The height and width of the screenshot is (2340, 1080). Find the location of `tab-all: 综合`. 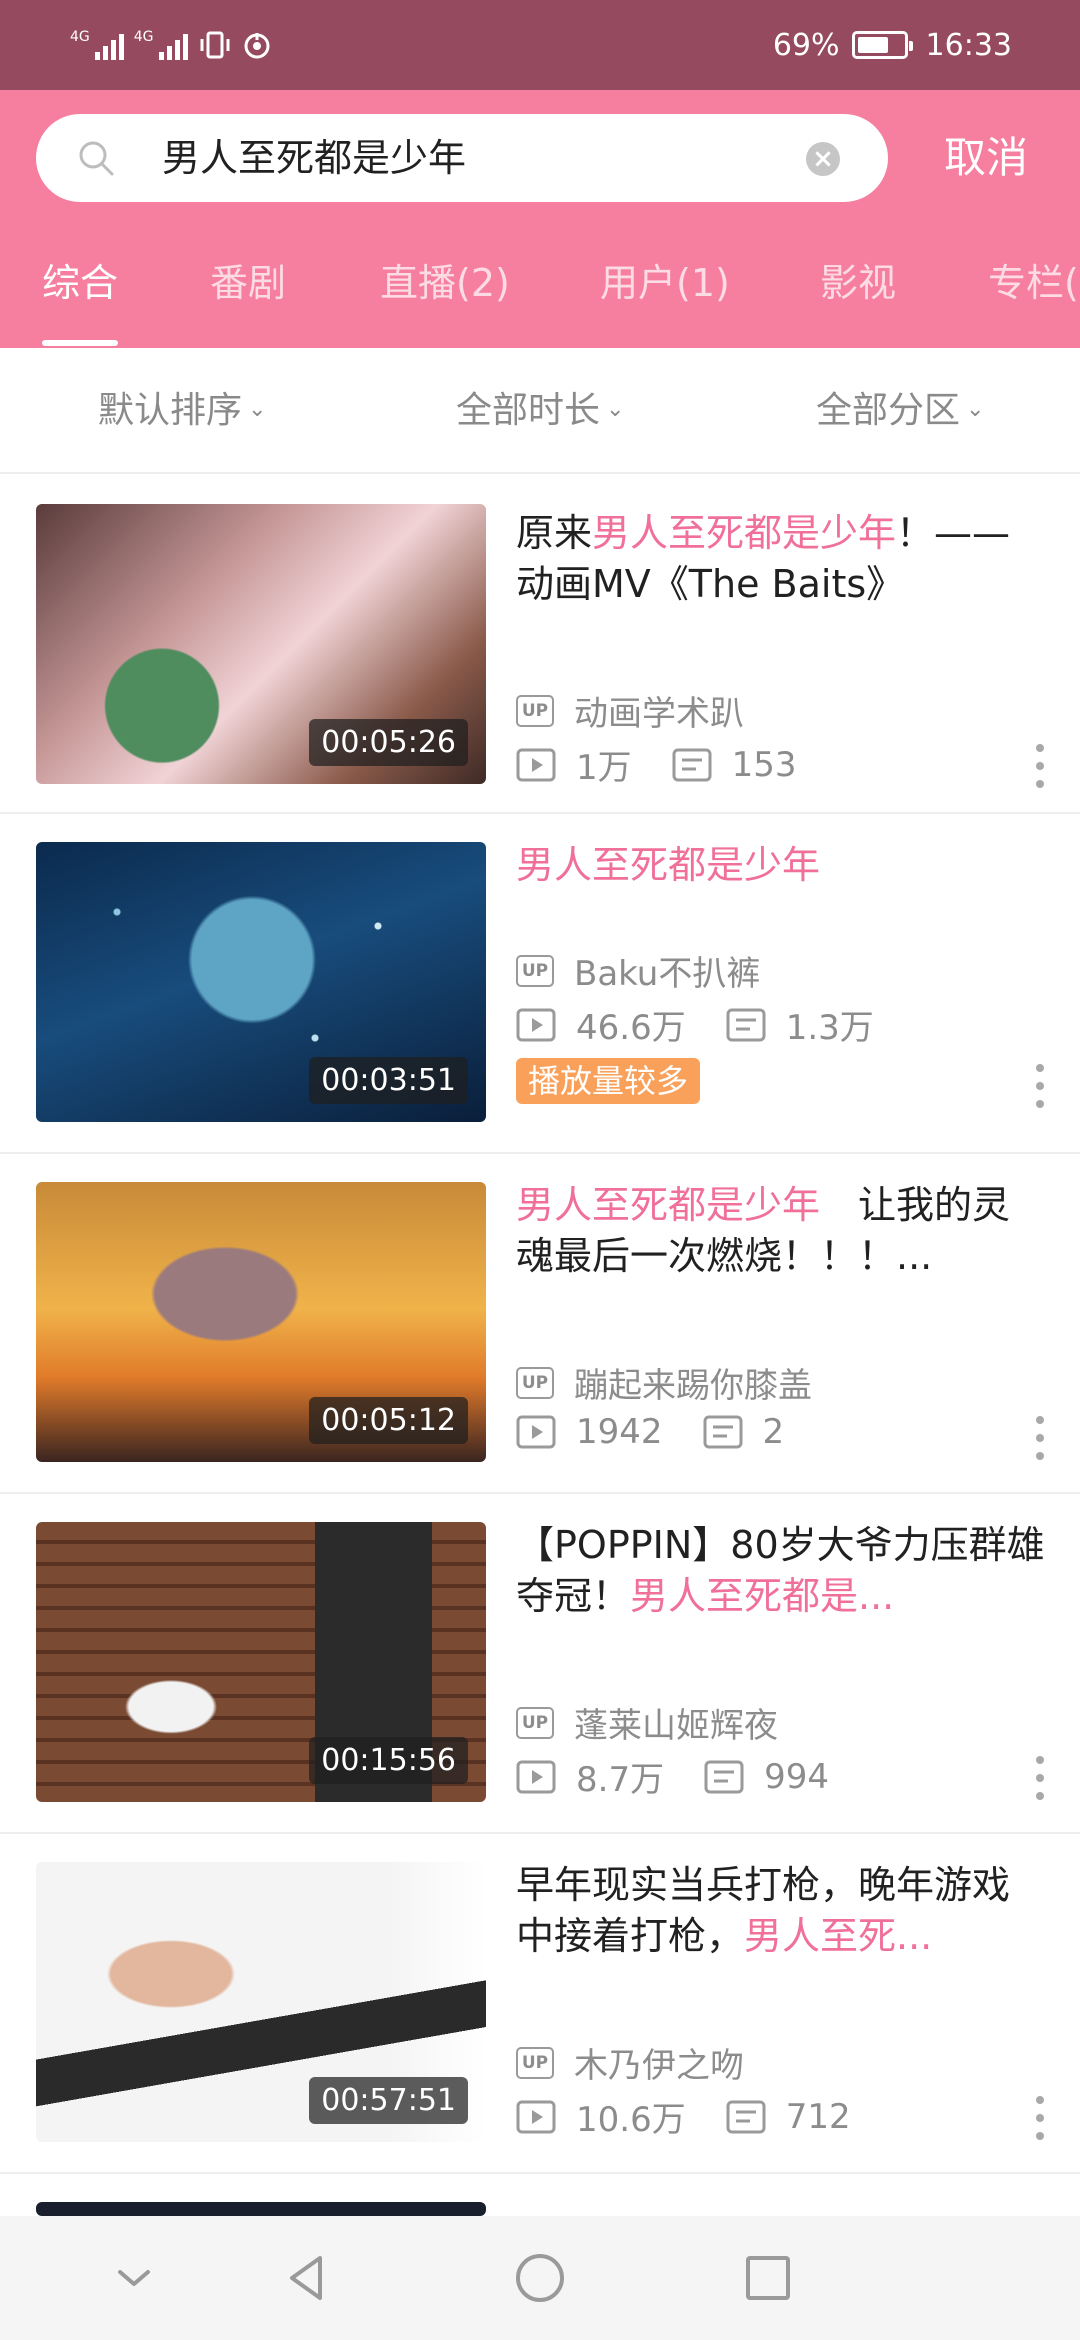

tab-all: 综合 is located at coordinates (80, 293).